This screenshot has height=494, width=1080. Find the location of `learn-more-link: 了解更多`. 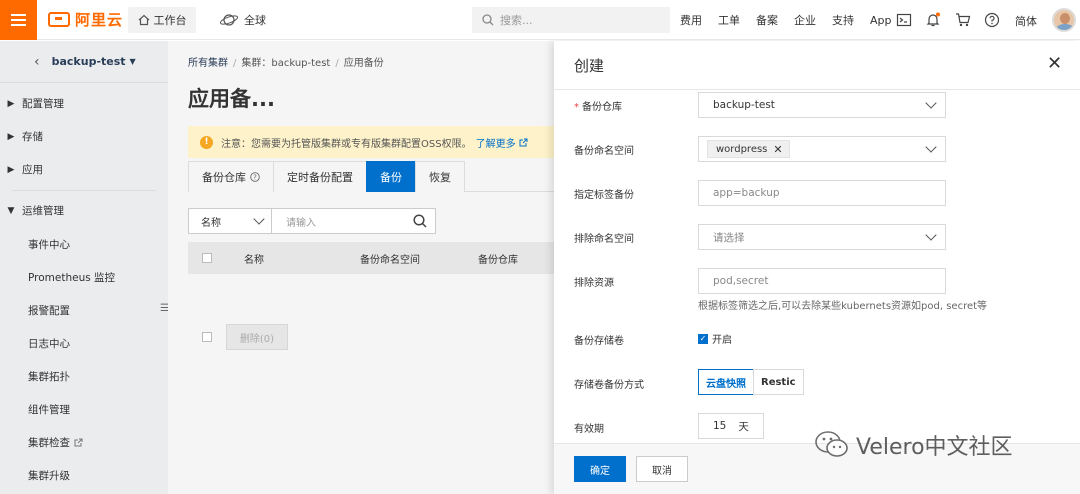

learn-more-link: 了解更多 is located at coordinates (496, 142).